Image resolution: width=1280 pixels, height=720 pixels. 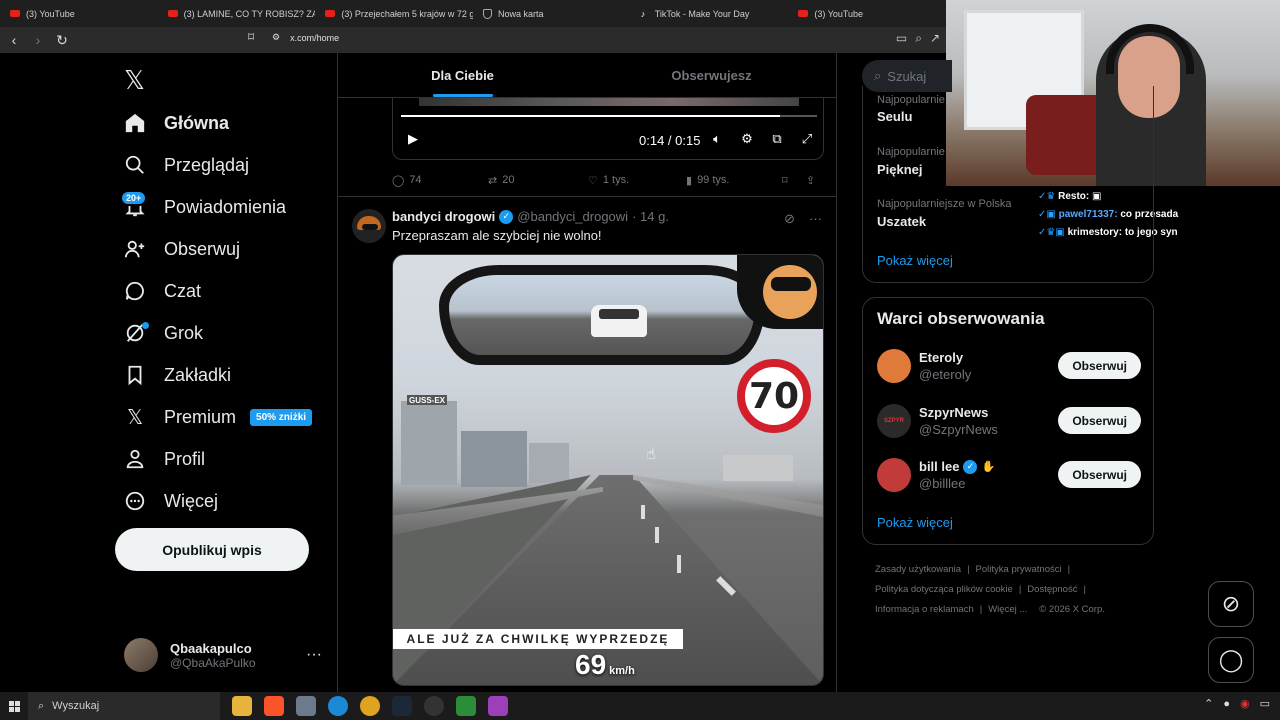 I want to click on sidebar-item-follow: Obserwuj, so click(x=218, y=249).